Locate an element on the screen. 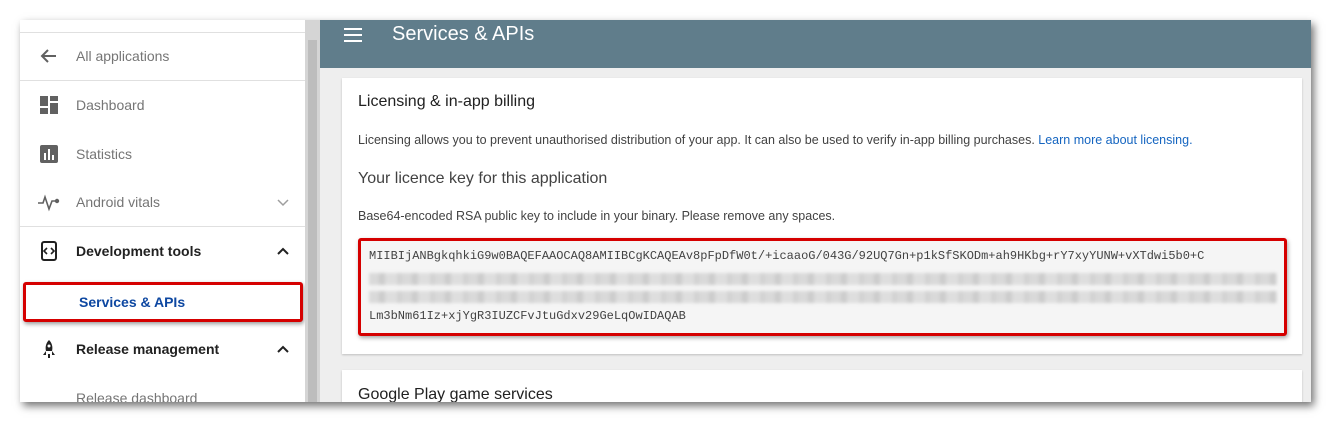 Image resolution: width=1331 pixels, height=422 pixels. chevron-down-icon is located at coordinates (283, 202).